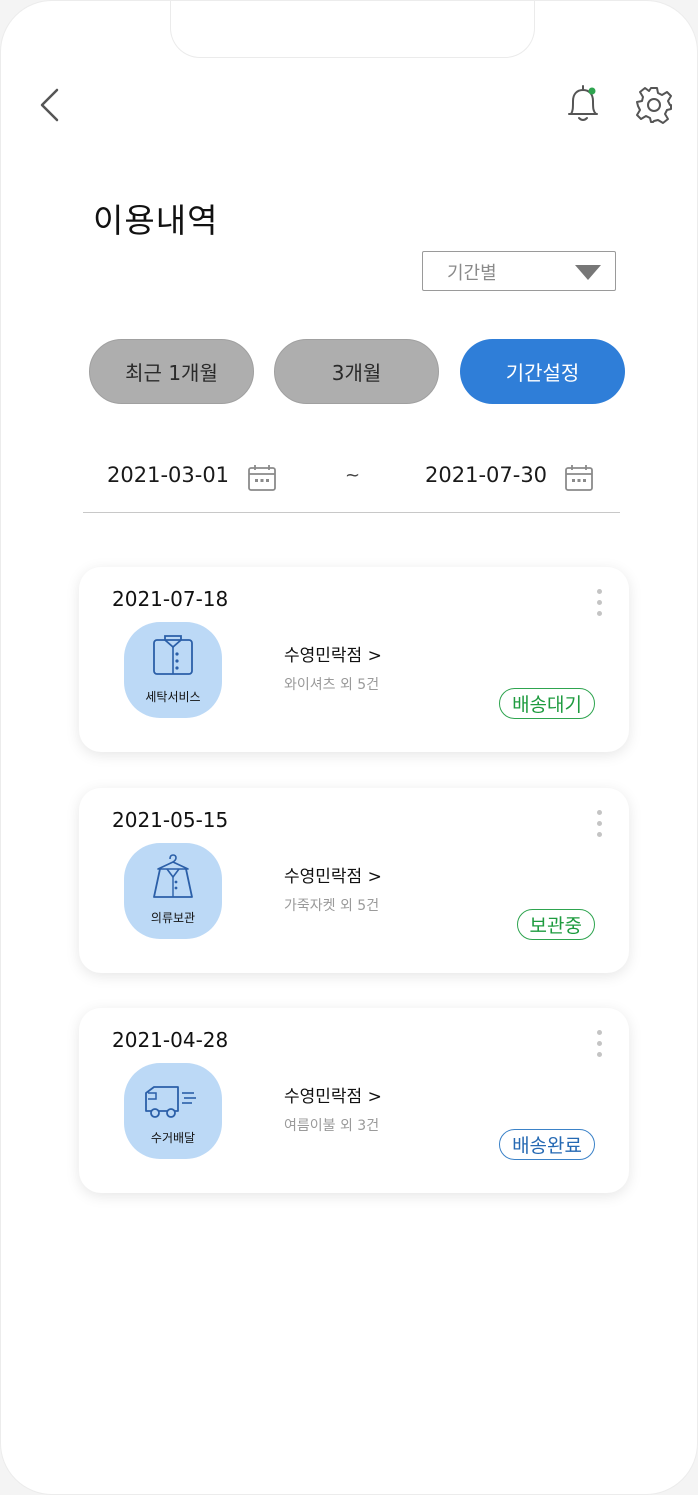  I want to click on chevron-left-icon, so click(49, 105).